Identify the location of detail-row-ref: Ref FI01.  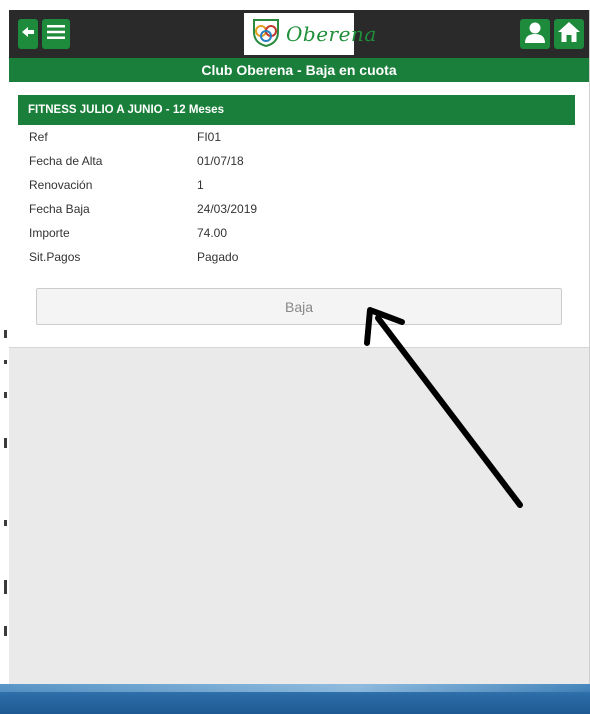
(299, 137).